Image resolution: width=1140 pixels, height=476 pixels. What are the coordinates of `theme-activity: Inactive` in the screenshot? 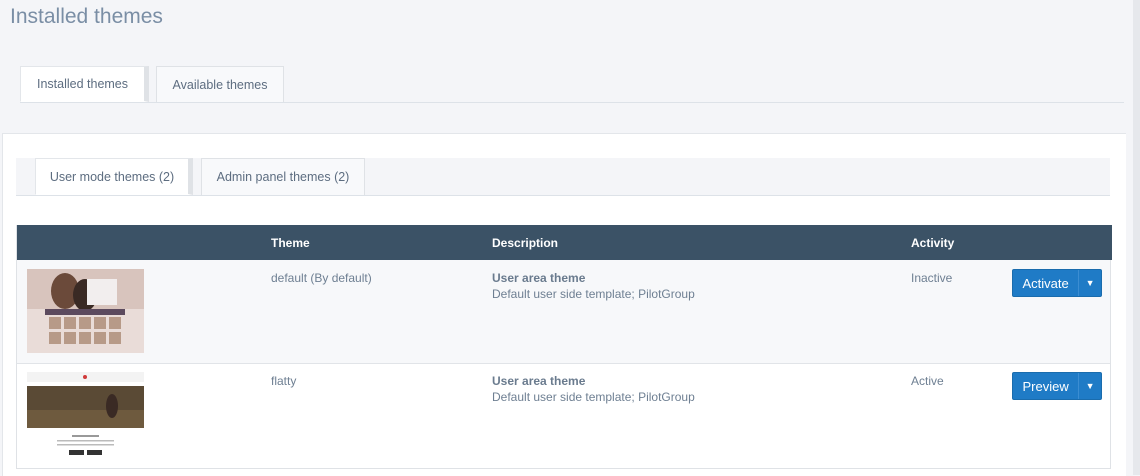 It's located at (932, 278).